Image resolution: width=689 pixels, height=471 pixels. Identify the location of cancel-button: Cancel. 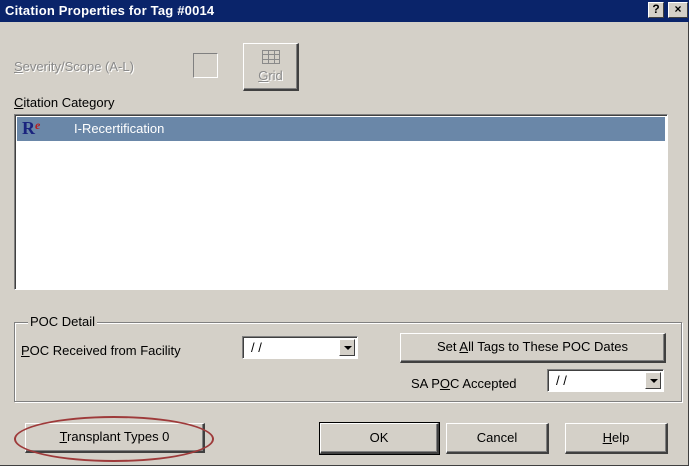
(497, 438).